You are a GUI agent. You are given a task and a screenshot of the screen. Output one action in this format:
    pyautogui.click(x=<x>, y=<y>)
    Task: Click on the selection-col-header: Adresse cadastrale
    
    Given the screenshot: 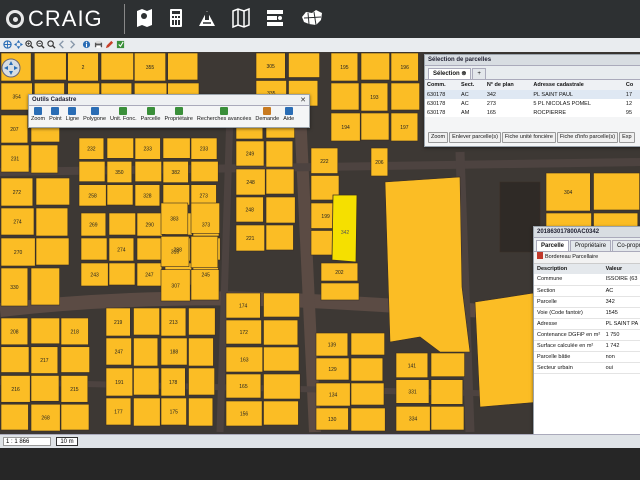 What is the action you would take?
    pyautogui.click(x=577, y=85)
    